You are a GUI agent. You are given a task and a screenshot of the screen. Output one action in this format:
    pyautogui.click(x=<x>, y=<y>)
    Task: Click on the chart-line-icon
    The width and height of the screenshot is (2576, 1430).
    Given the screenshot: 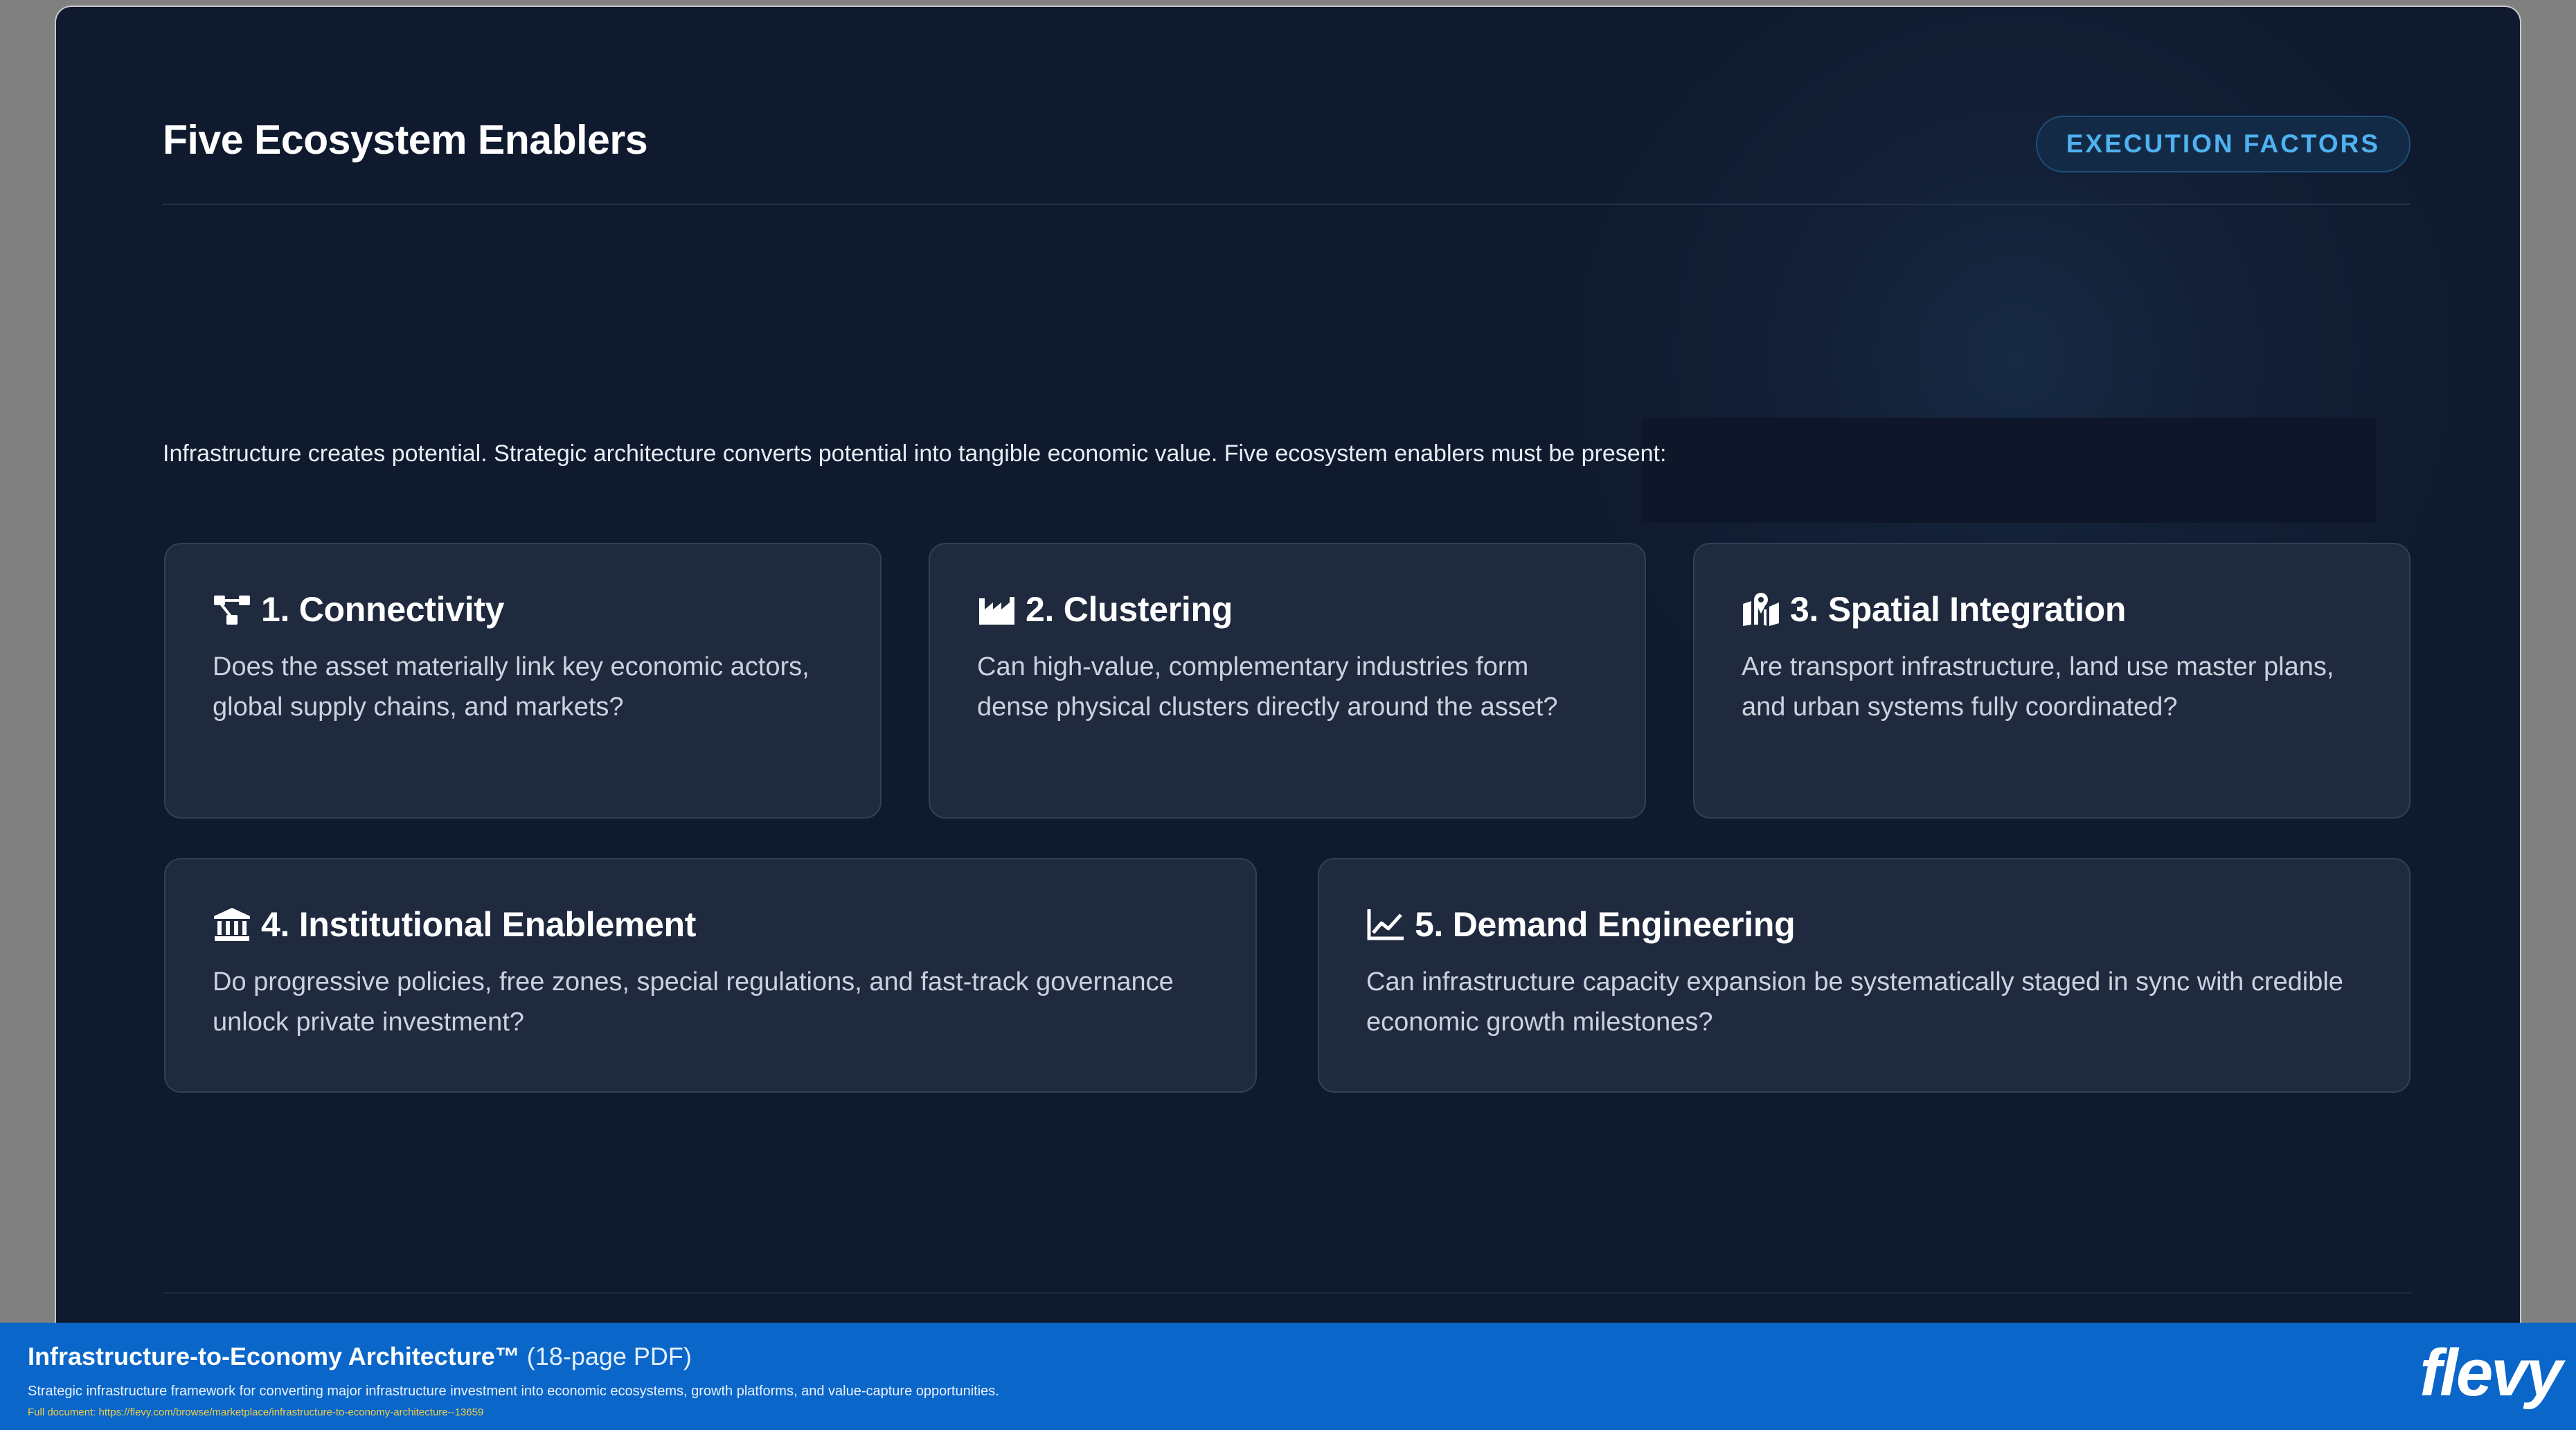 What is the action you would take?
    pyautogui.click(x=1385, y=924)
    